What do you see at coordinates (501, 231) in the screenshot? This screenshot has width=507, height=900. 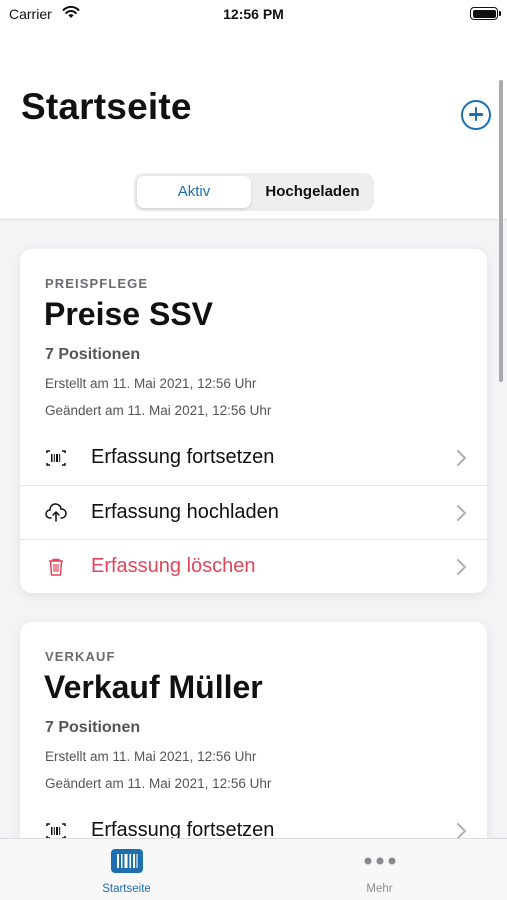 I see `scrollbar` at bounding box center [501, 231].